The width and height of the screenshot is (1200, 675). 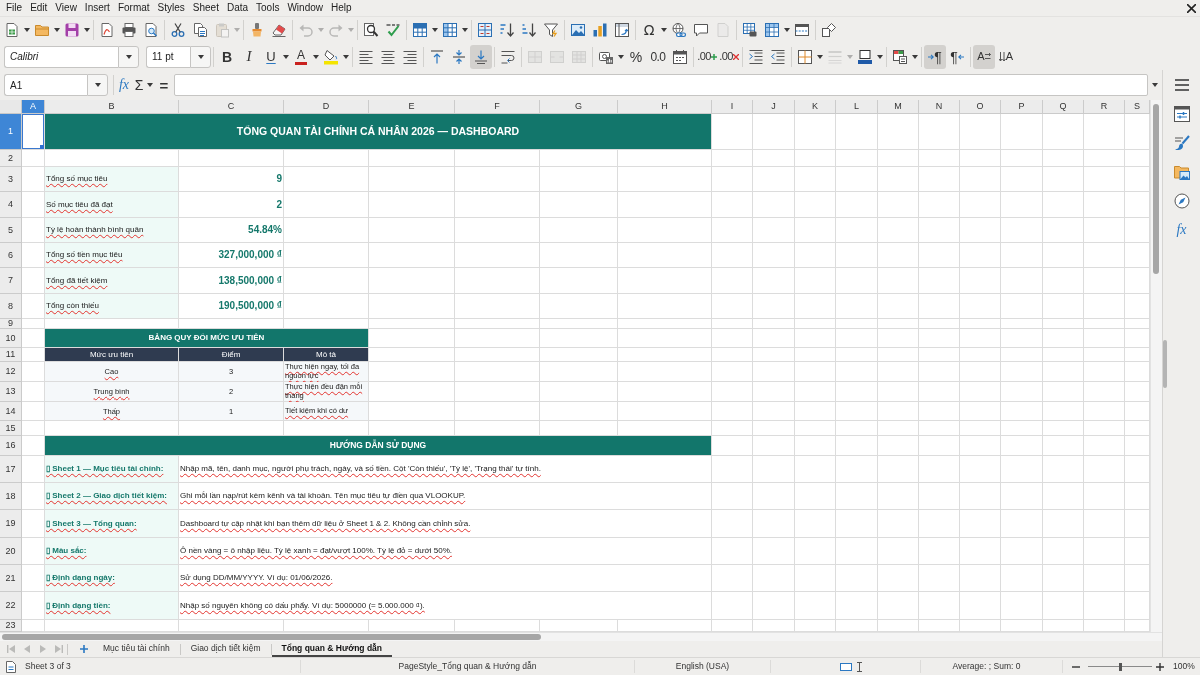 What do you see at coordinates (859, 666) in the screenshot?
I see `text-cursor-icon` at bounding box center [859, 666].